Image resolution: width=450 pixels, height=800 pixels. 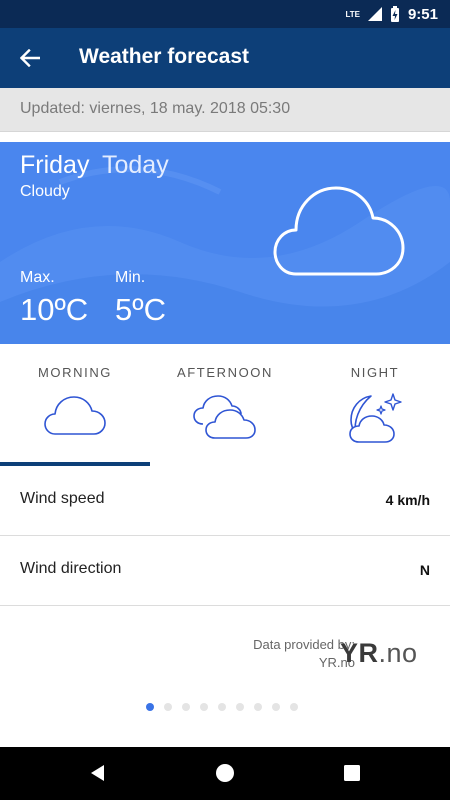 I want to click on tab-night: NIGHT, so click(x=375, y=405).